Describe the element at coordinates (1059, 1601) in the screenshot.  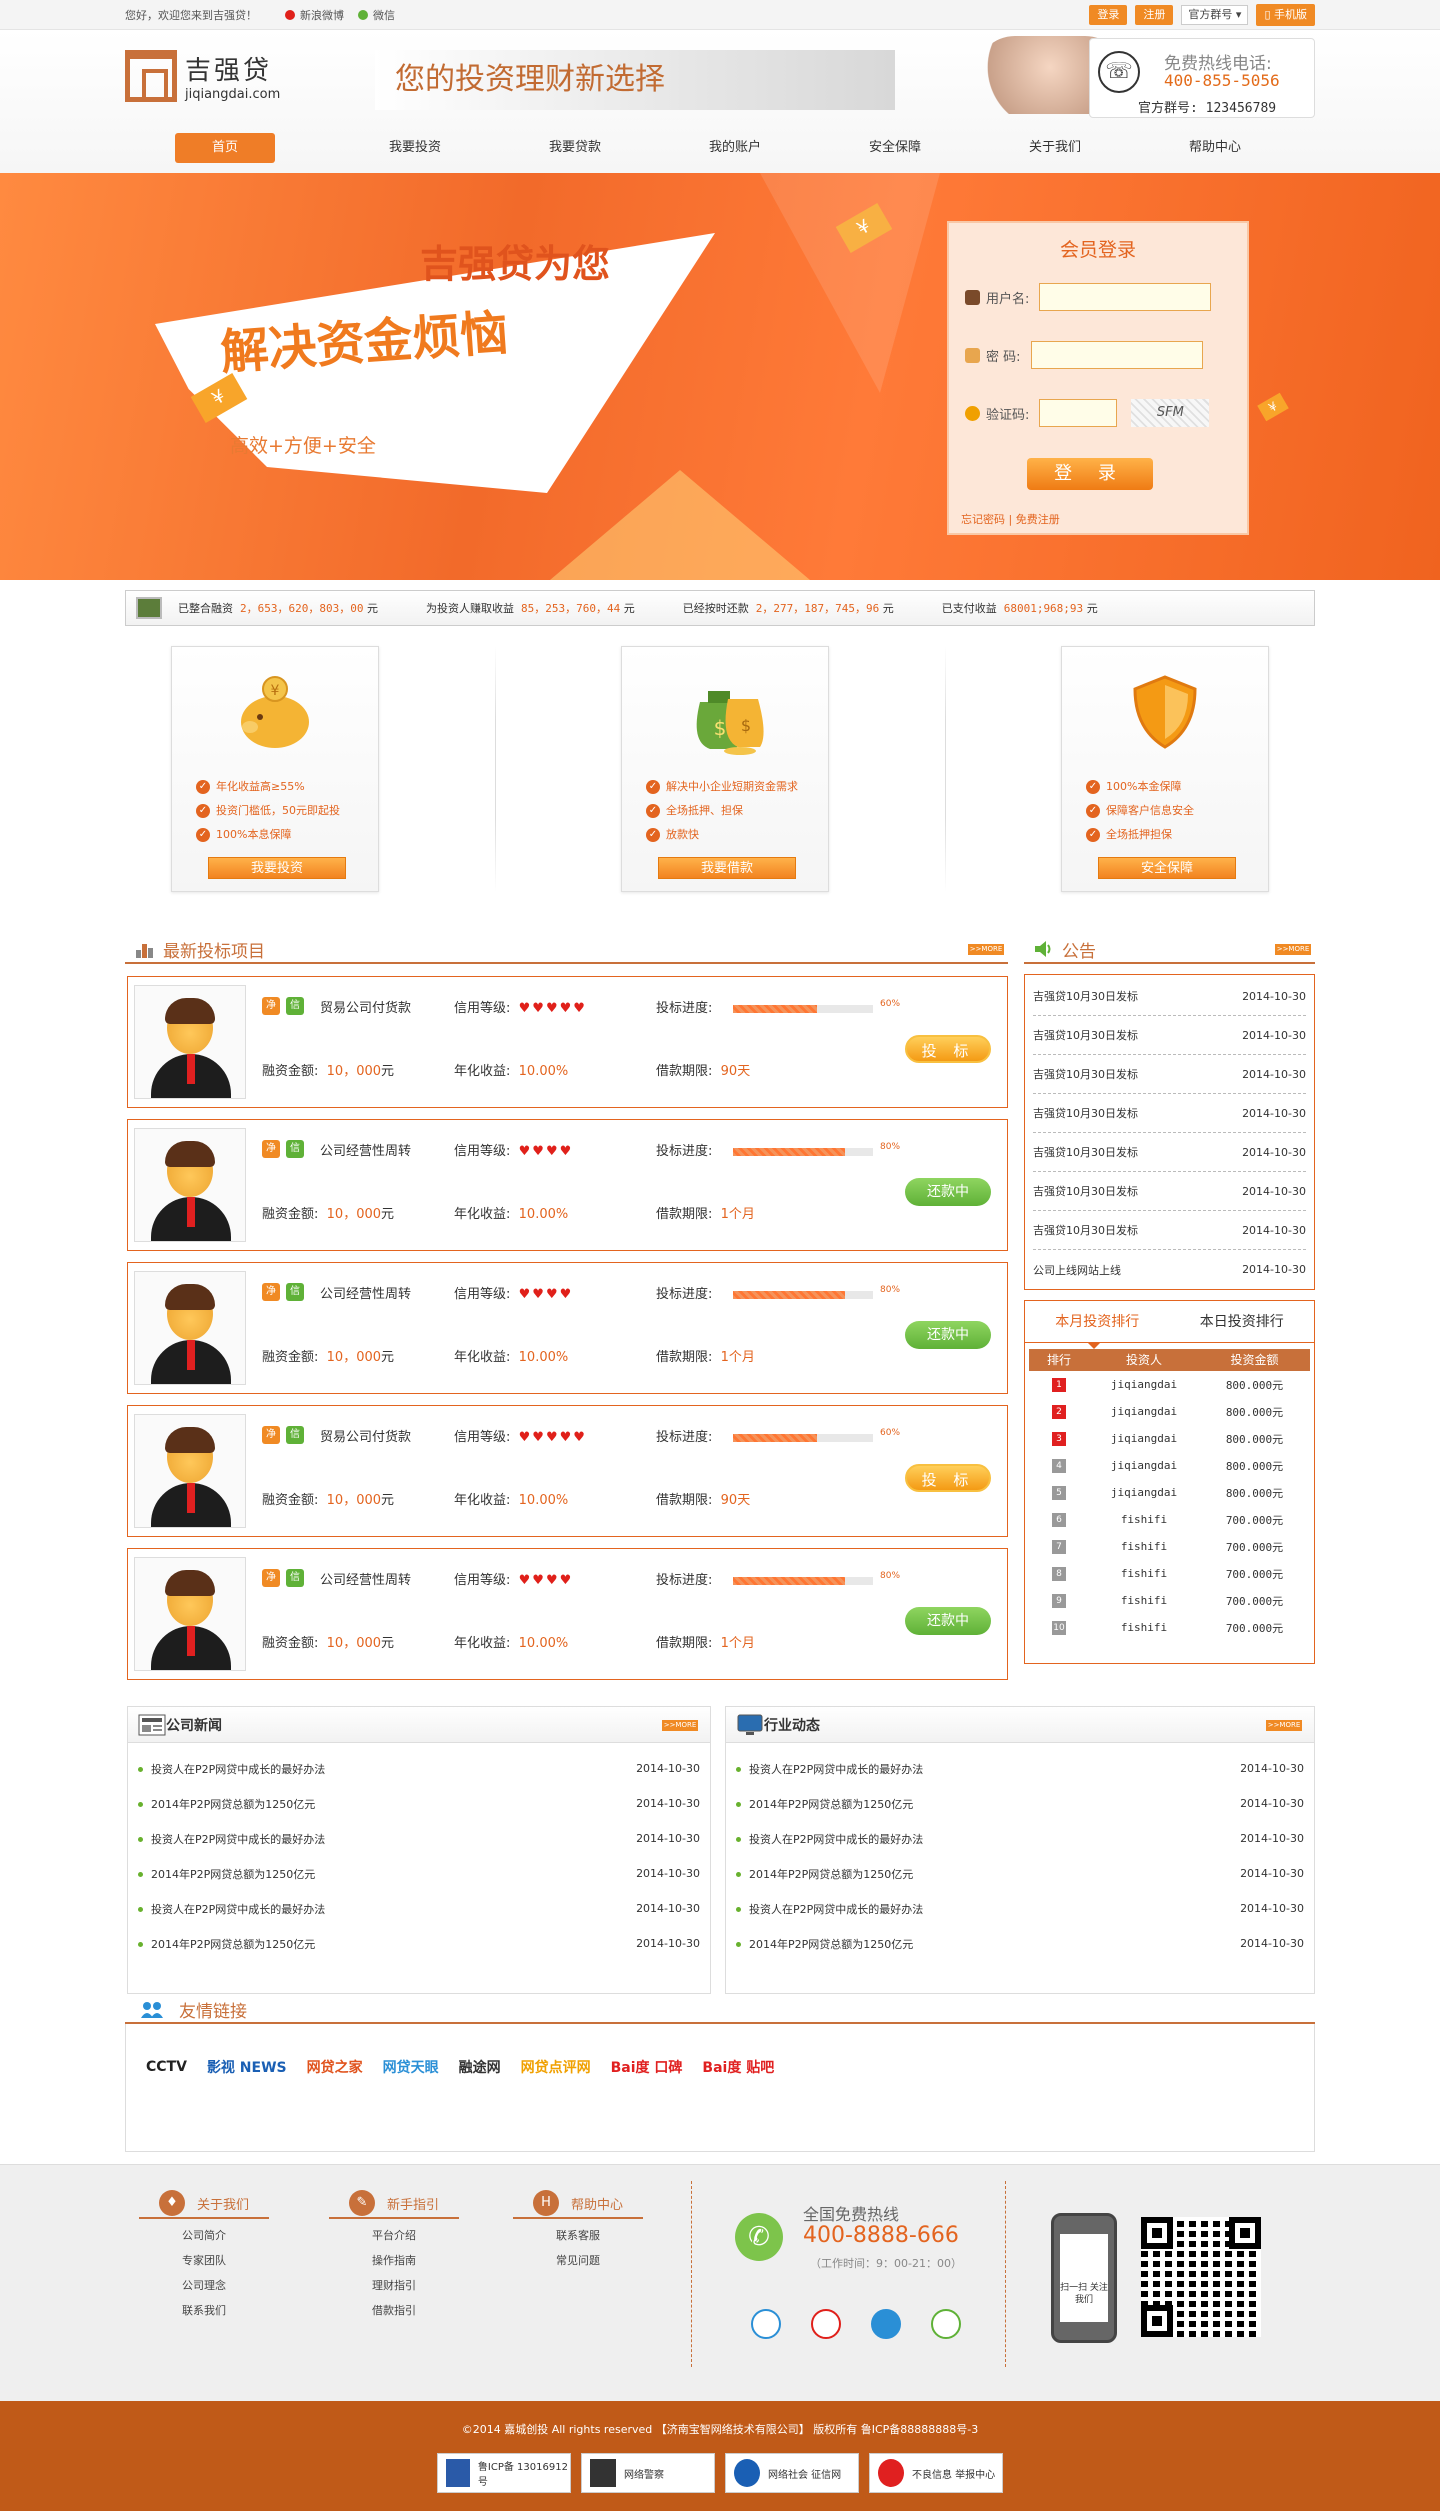
I see `rank-number: 9` at that location.